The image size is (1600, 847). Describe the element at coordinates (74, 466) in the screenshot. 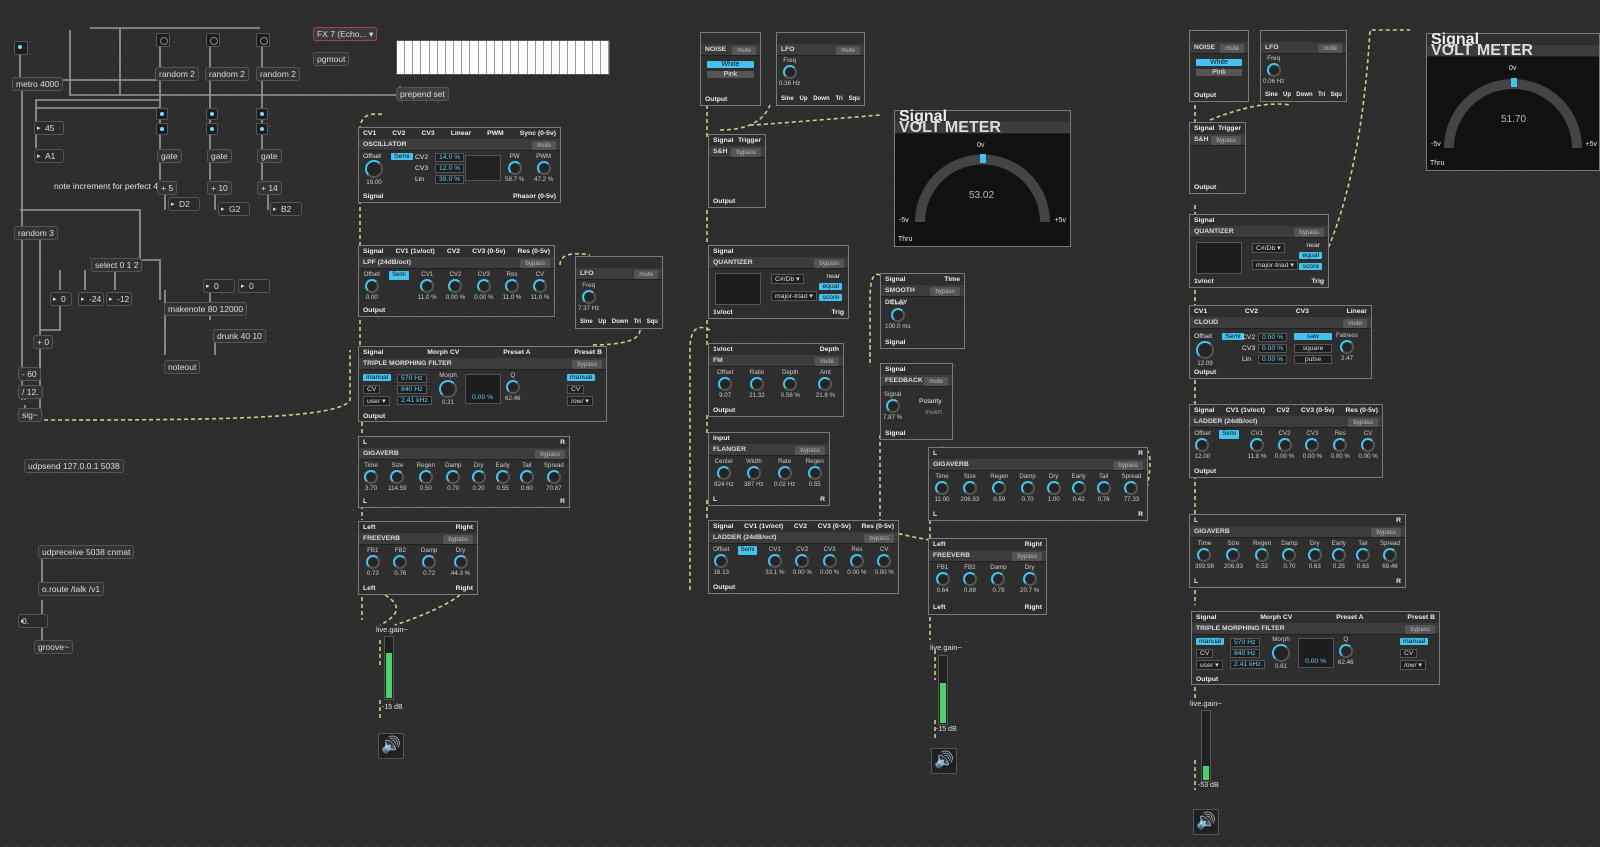

I see `udpsend-object: udpsend 127.0.0.1 5038` at that location.